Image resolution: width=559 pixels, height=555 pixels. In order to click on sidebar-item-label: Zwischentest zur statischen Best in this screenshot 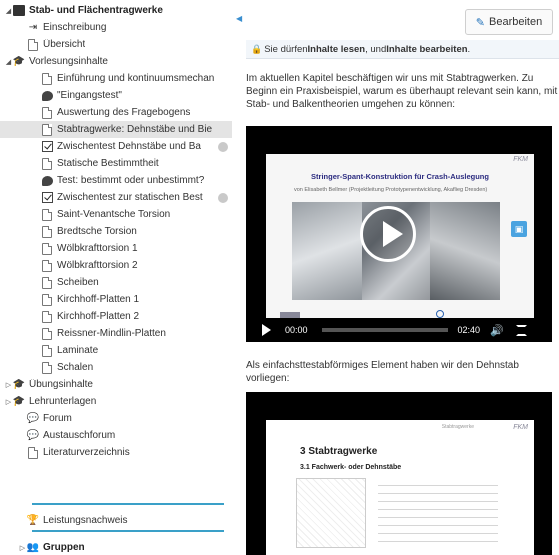, I will do `click(130, 197)`.